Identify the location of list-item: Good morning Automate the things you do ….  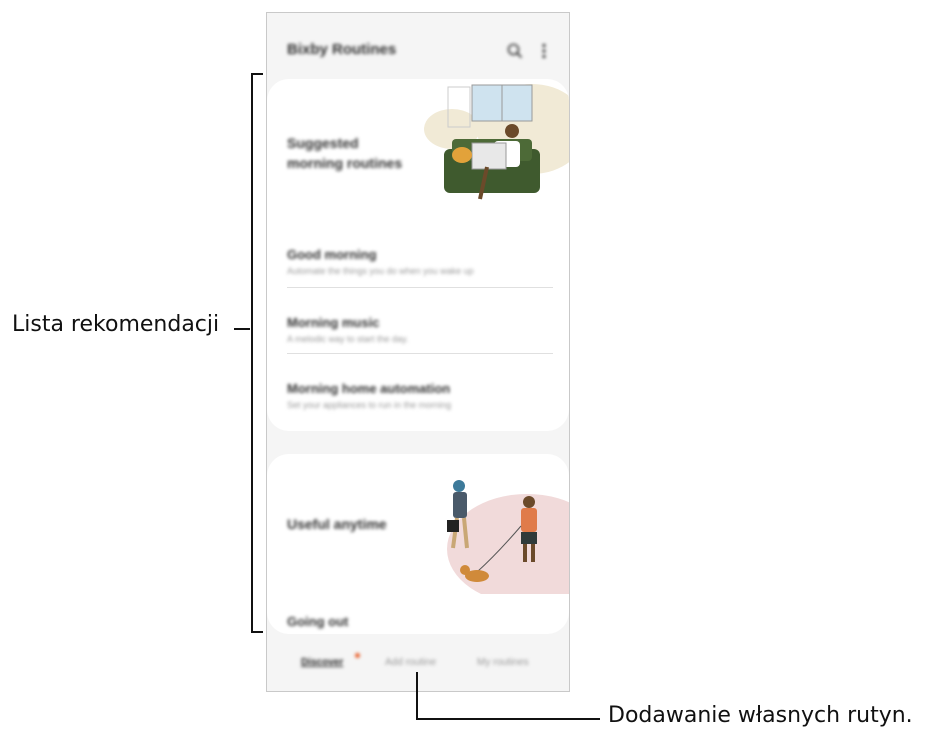
(420, 261).